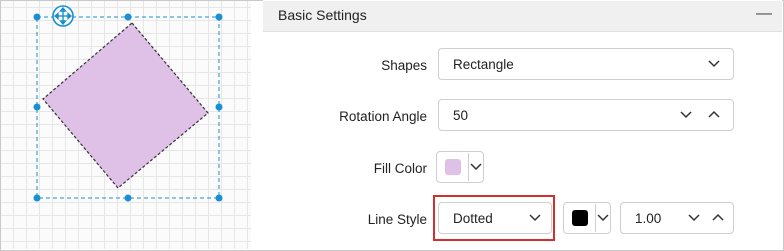 This screenshot has width=784, height=251. What do you see at coordinates (586, 64) in the screenshot?
I see `shapes-dropdown: Rectangle` at bounding box center [586, 64].